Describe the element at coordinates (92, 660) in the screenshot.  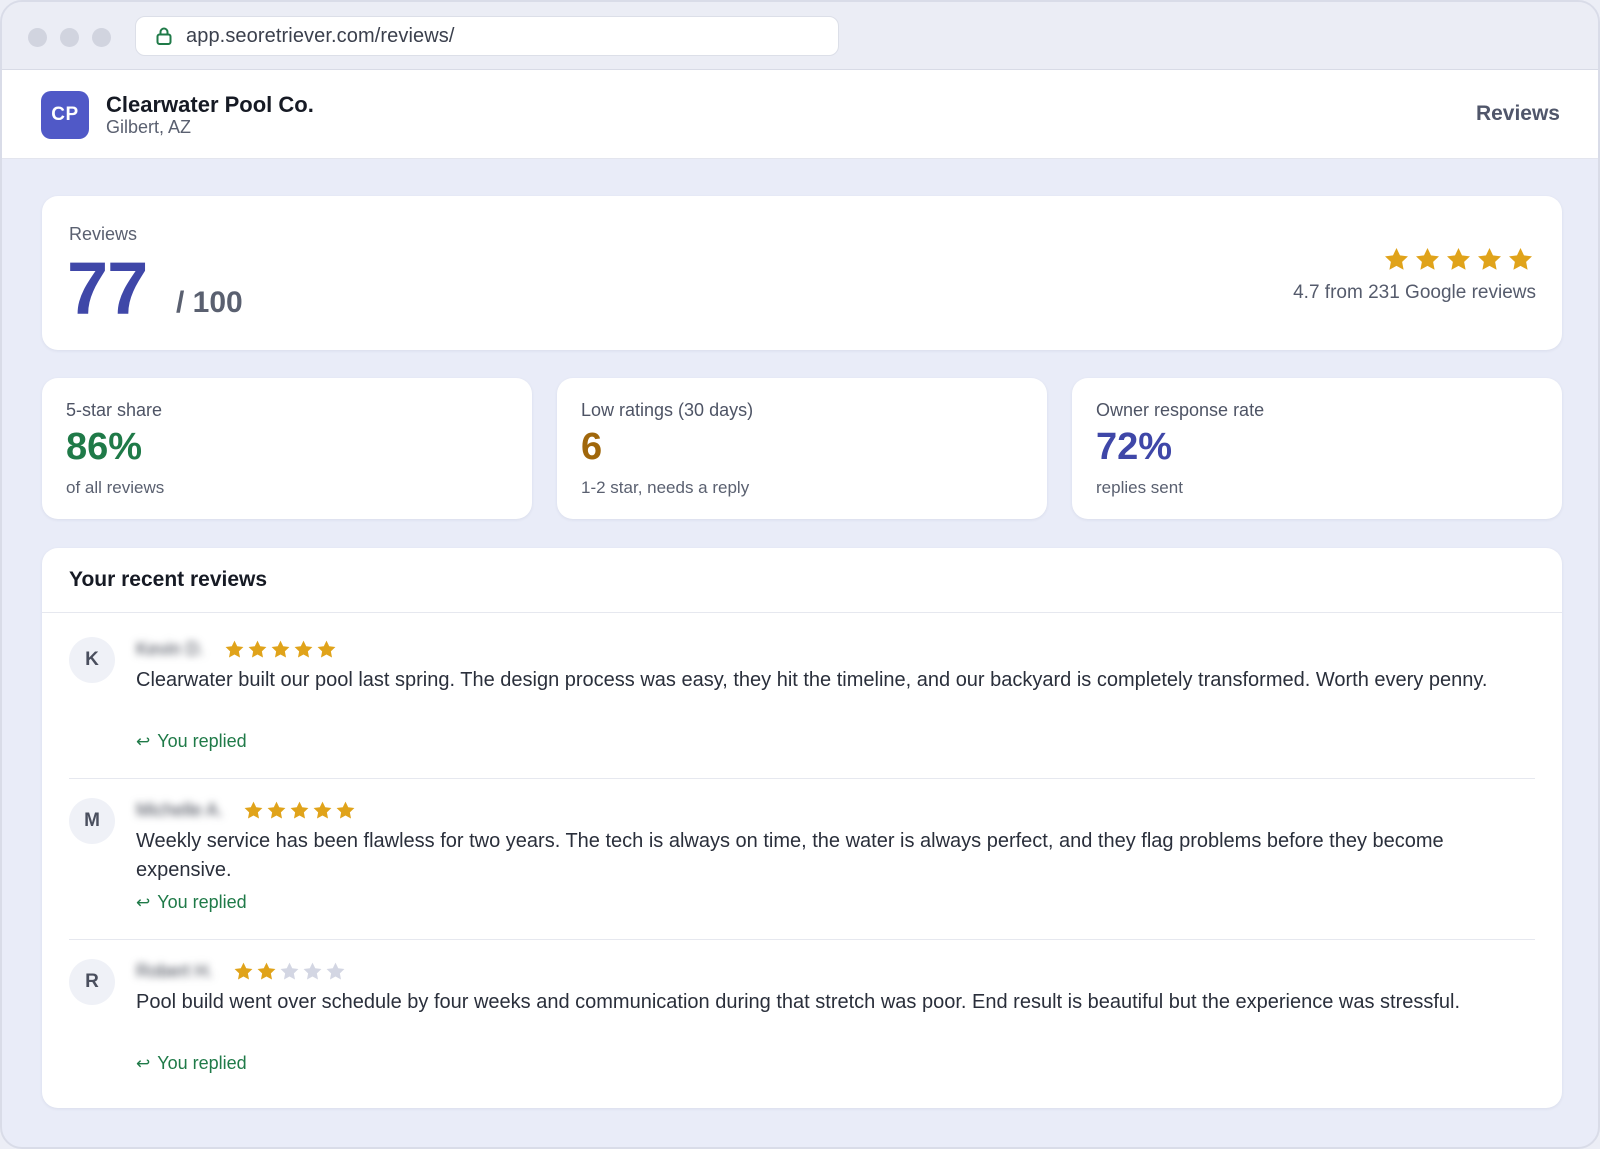
I see `reviewer-avatar: K` at that location.